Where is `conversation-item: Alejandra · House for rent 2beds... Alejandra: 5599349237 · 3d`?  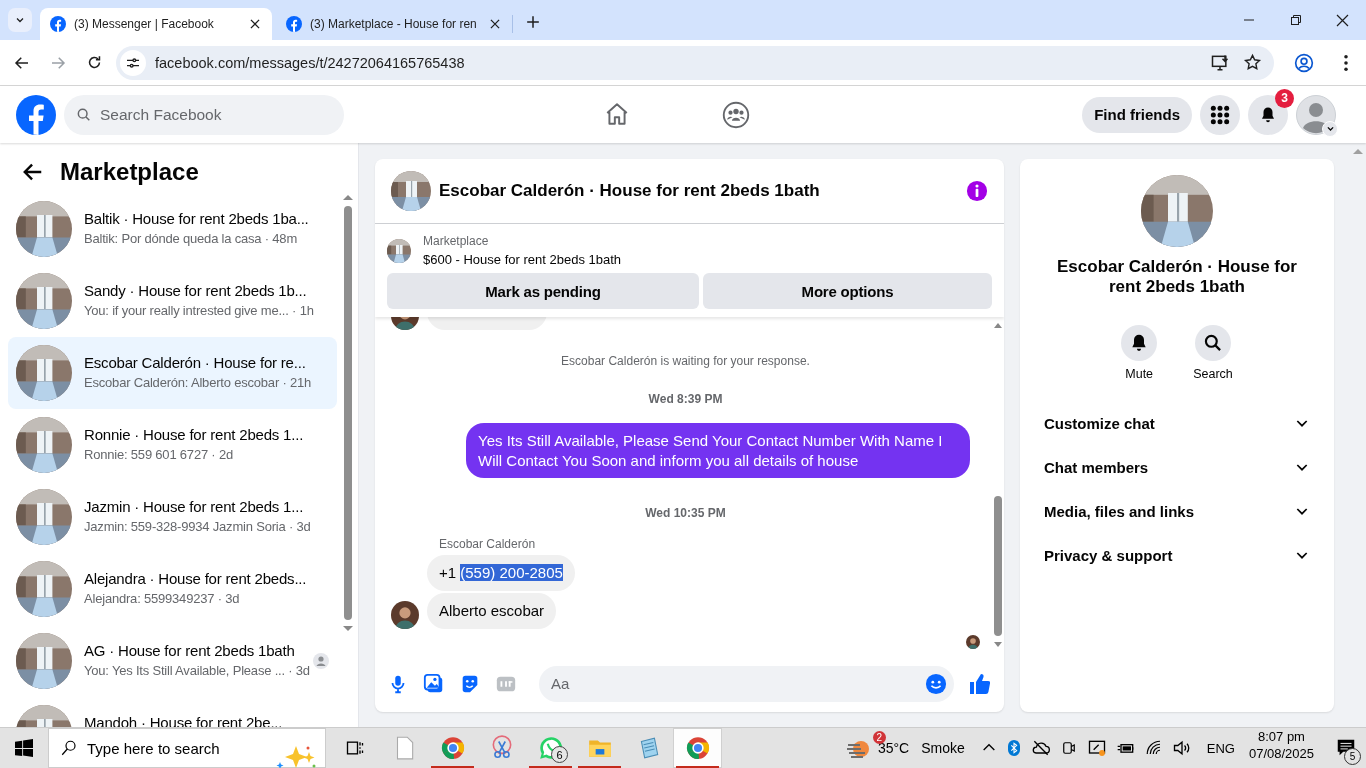
conversation-item: Alejandra · House for rent 2beds... Alejandra: 5599349237 · 3d is located at coordinates (172, 589).